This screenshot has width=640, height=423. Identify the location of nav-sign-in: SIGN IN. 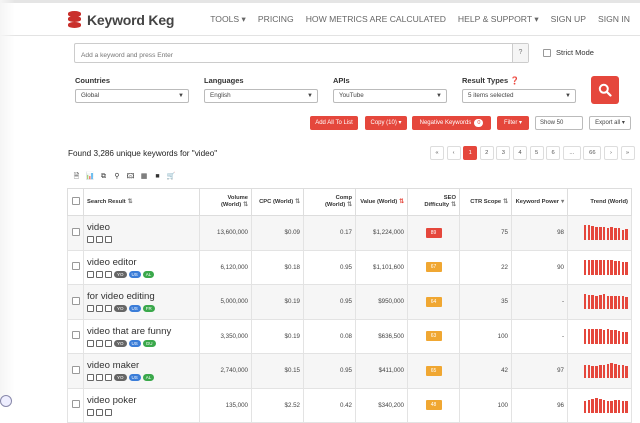
(614, 19).